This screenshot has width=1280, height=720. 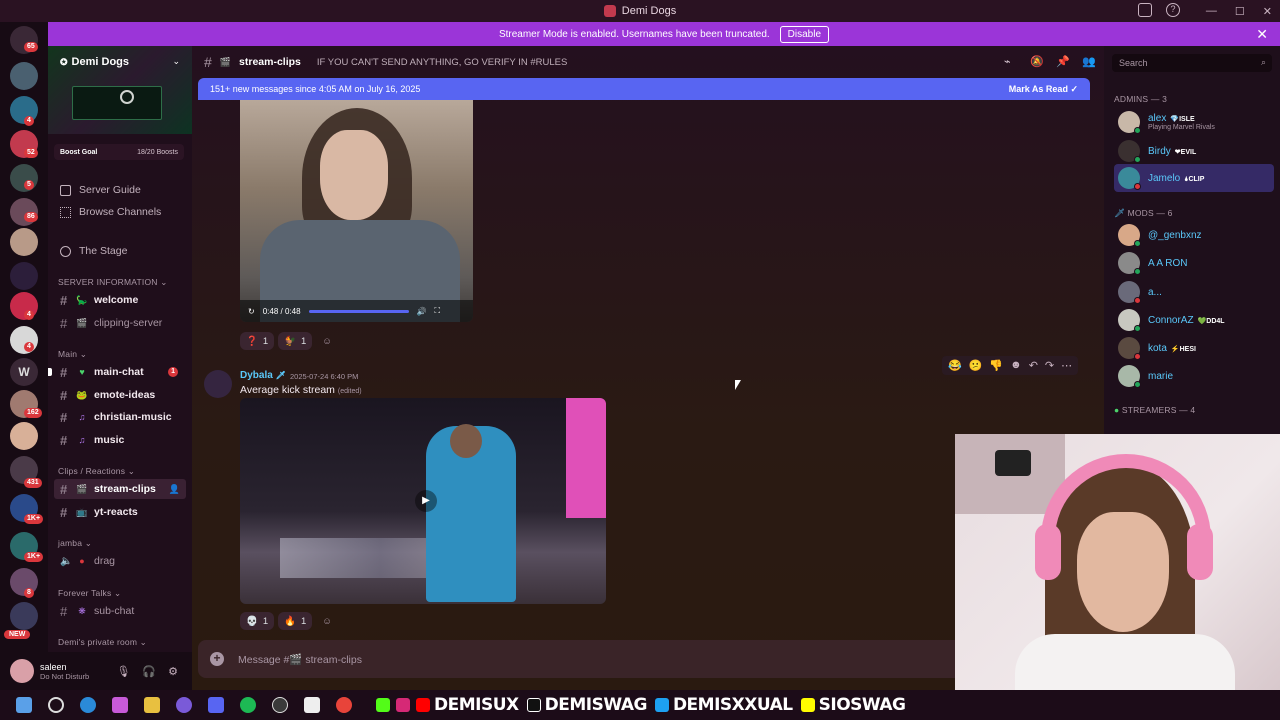 I want to click on member-item: A A RON, so click(x=1194, y=263).